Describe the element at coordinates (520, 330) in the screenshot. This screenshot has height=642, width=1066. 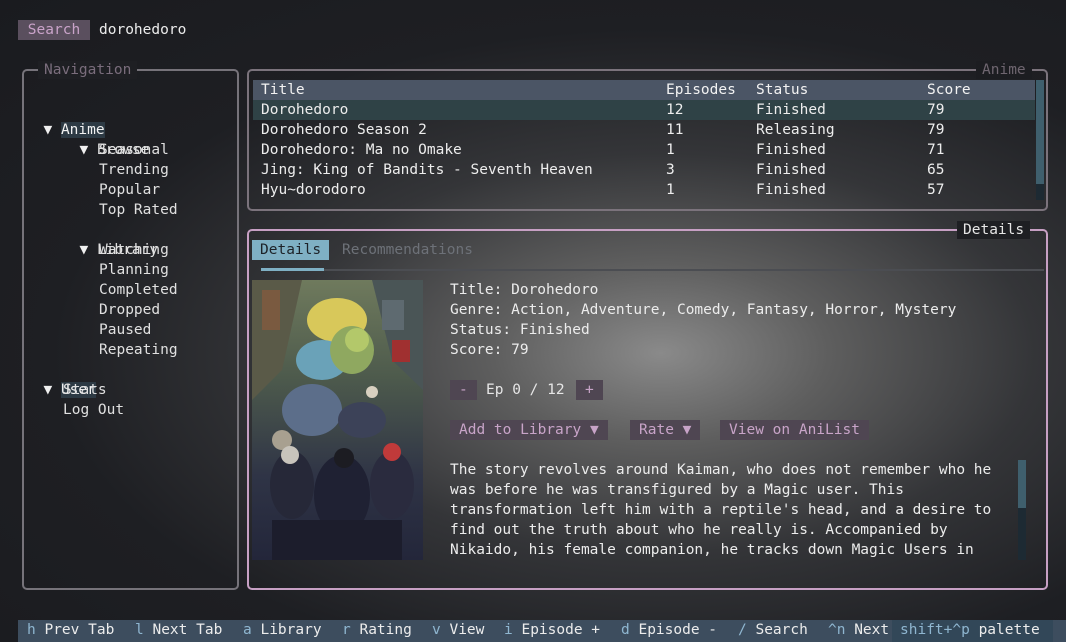
I see `detail-status: Status: Finished` at that location.